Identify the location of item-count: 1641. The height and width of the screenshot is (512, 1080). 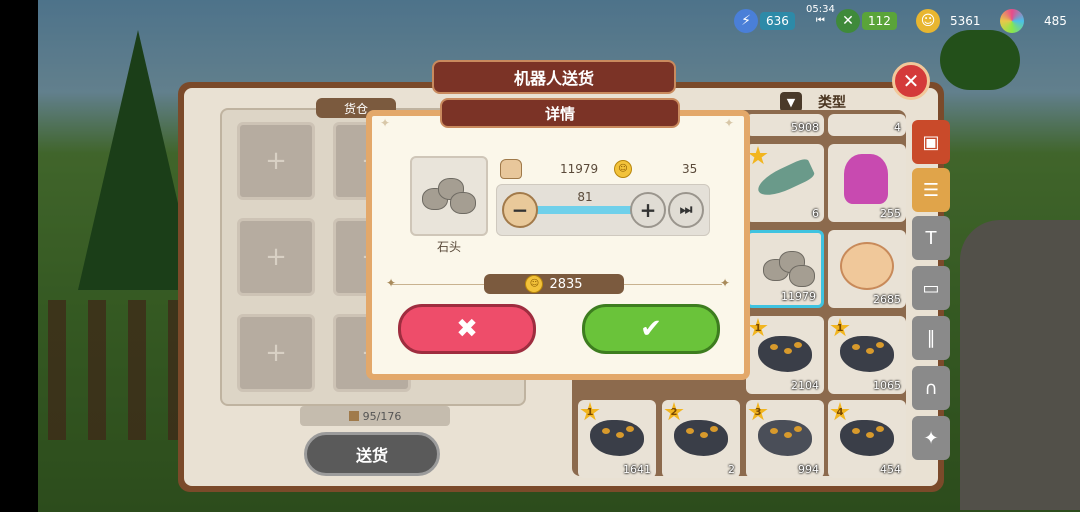
(637, 469).